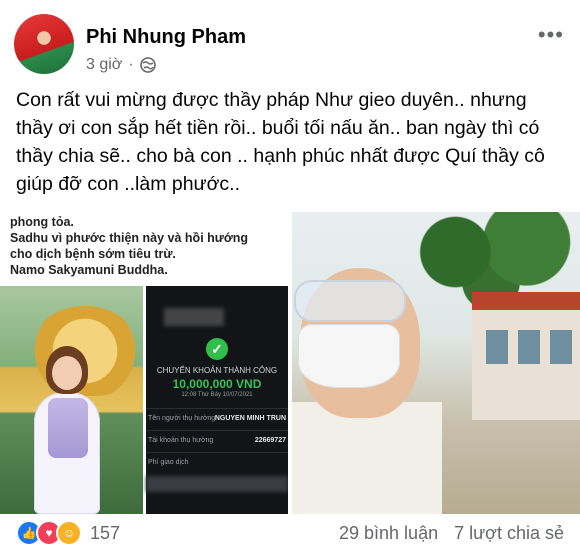 The width and height of the screenshot is (580, 559). Describe the element at coordinates (105, 533) in the screenshot. I see `reaction-count: 157` at that location.